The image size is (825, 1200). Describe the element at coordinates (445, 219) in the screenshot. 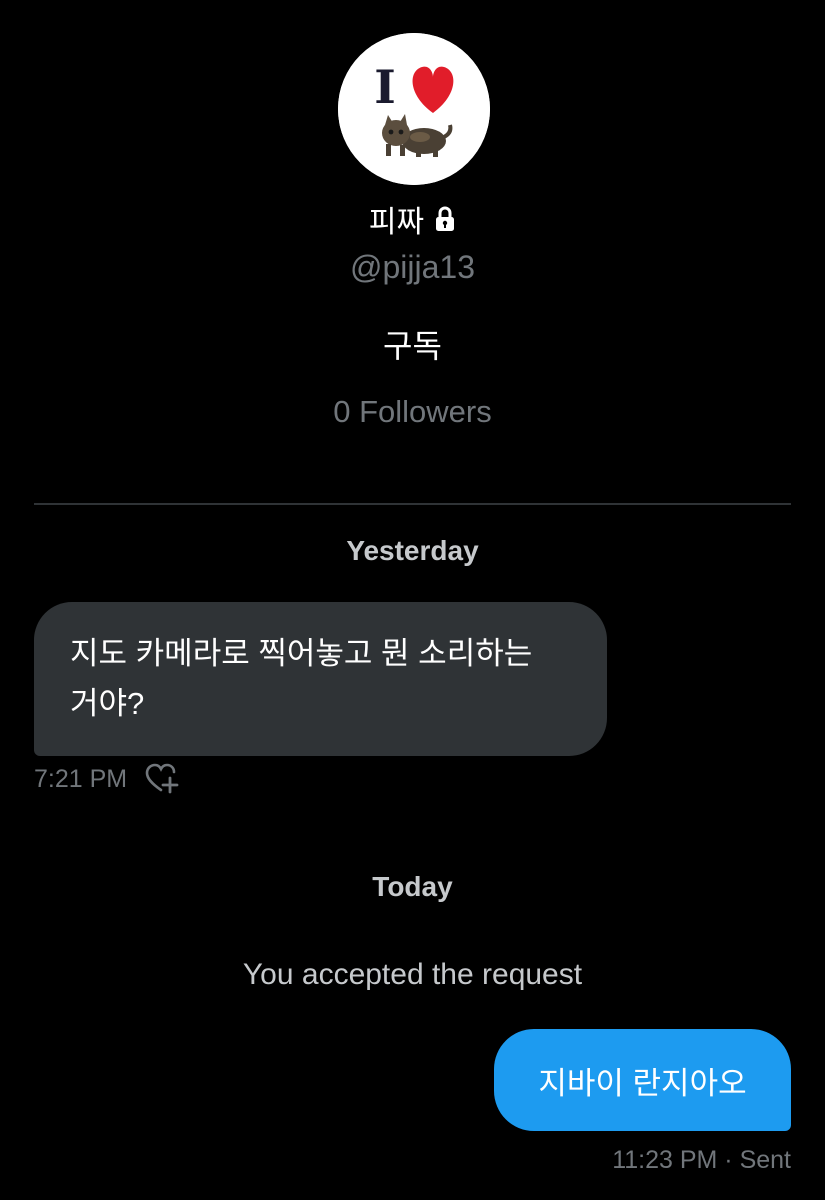

I see `lock-icon` at that location.